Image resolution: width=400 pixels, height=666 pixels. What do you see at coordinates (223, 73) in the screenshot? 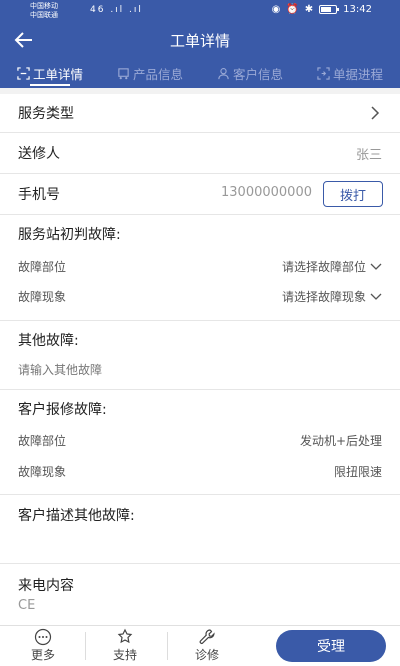
I see `person-icon` at bounding box center [223, 73].